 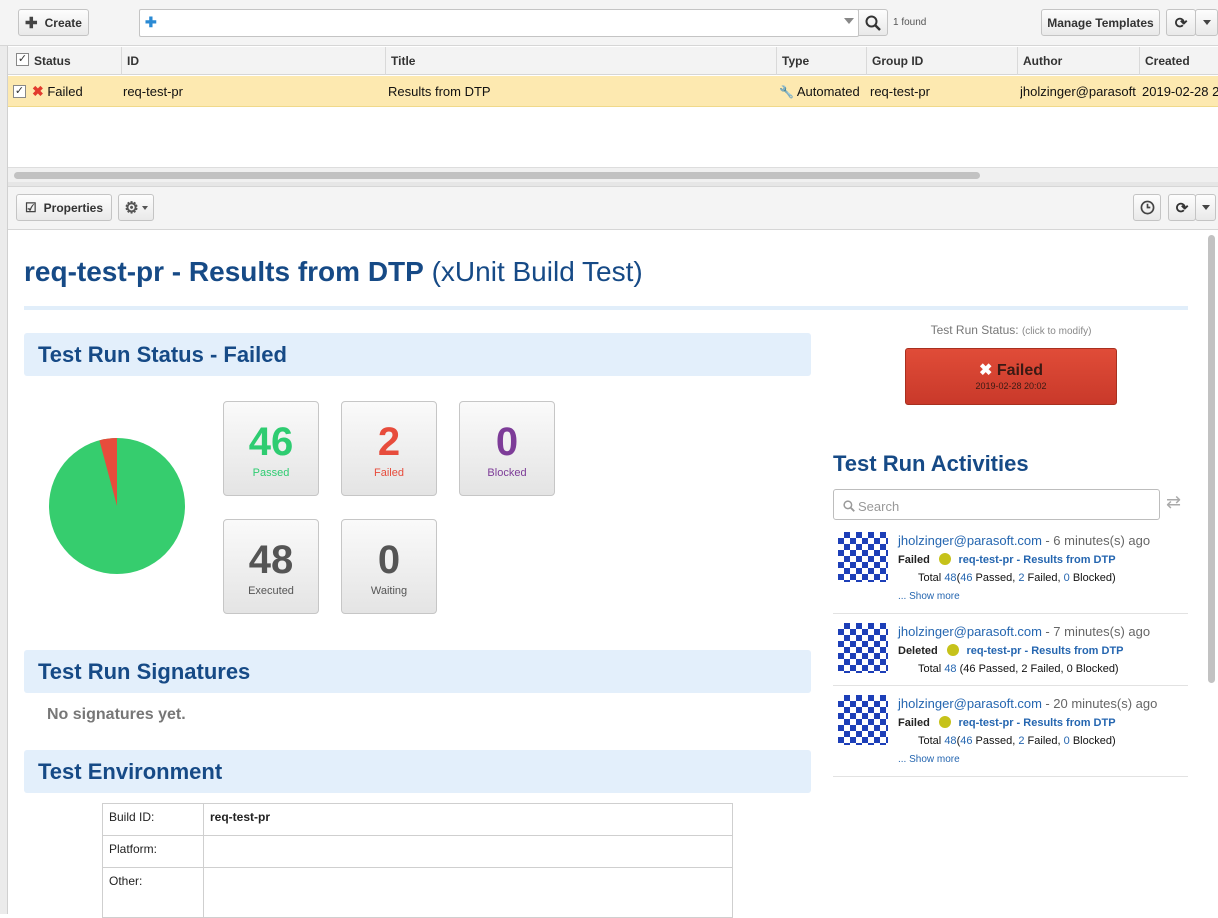 I want to click on env-label: Build ID:, so click(x=153, y=819).